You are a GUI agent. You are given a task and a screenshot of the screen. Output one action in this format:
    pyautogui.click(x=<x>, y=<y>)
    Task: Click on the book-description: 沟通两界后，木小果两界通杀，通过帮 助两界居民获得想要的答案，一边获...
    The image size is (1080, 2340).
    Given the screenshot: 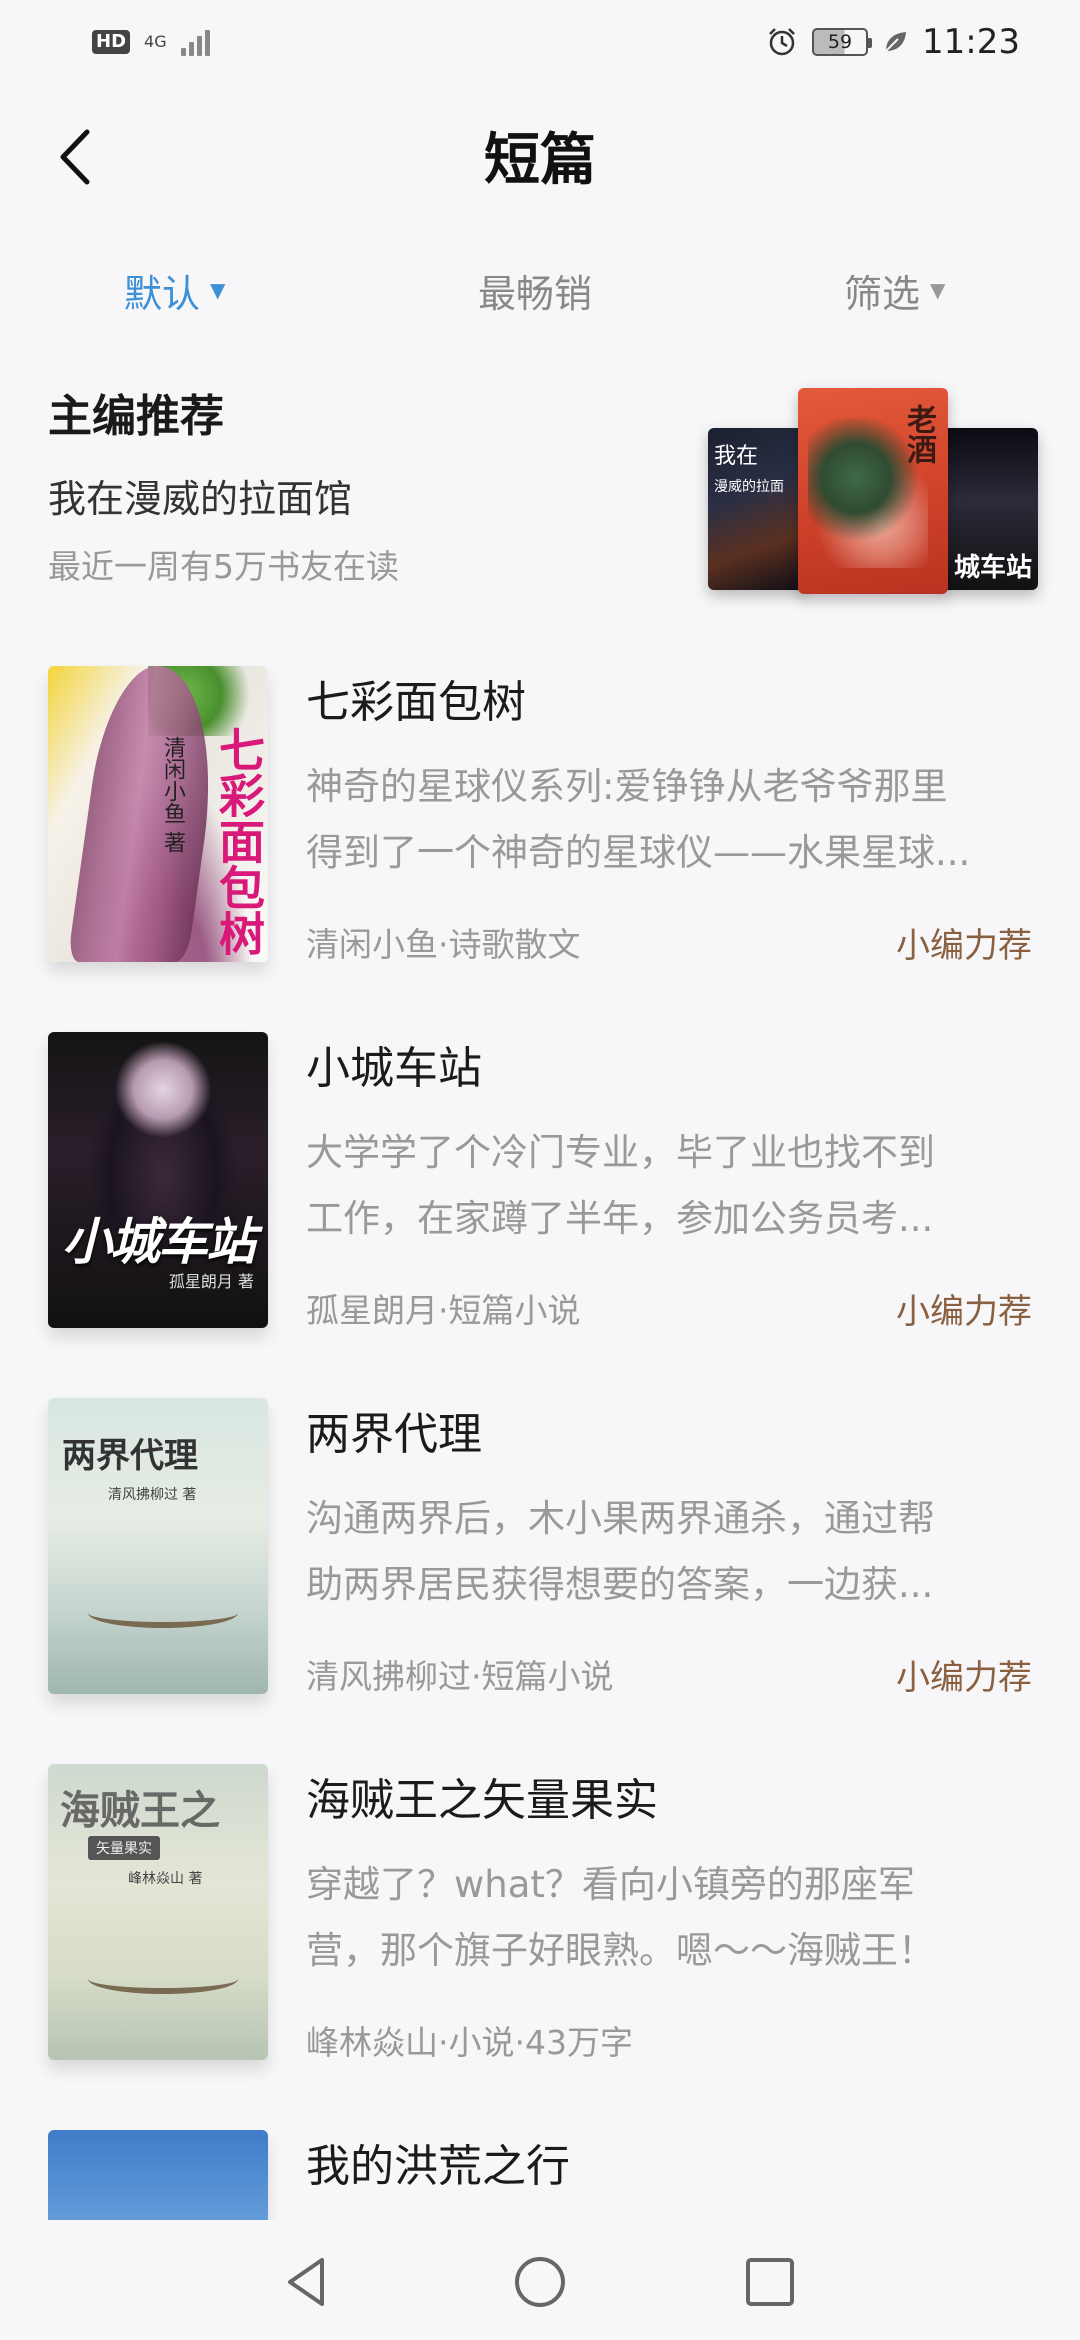 What is the action you would take?
    pyautogui.click(x=669, y=1552)
    